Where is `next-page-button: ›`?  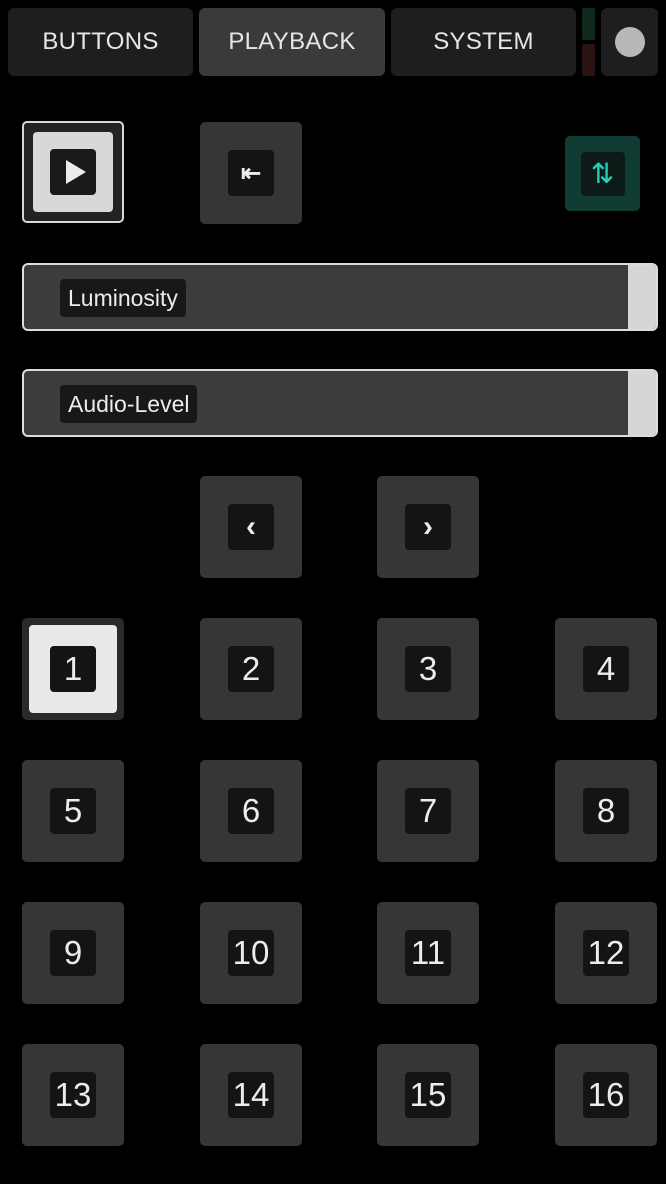 next-page-button: › is located at coordinates (428, 527).